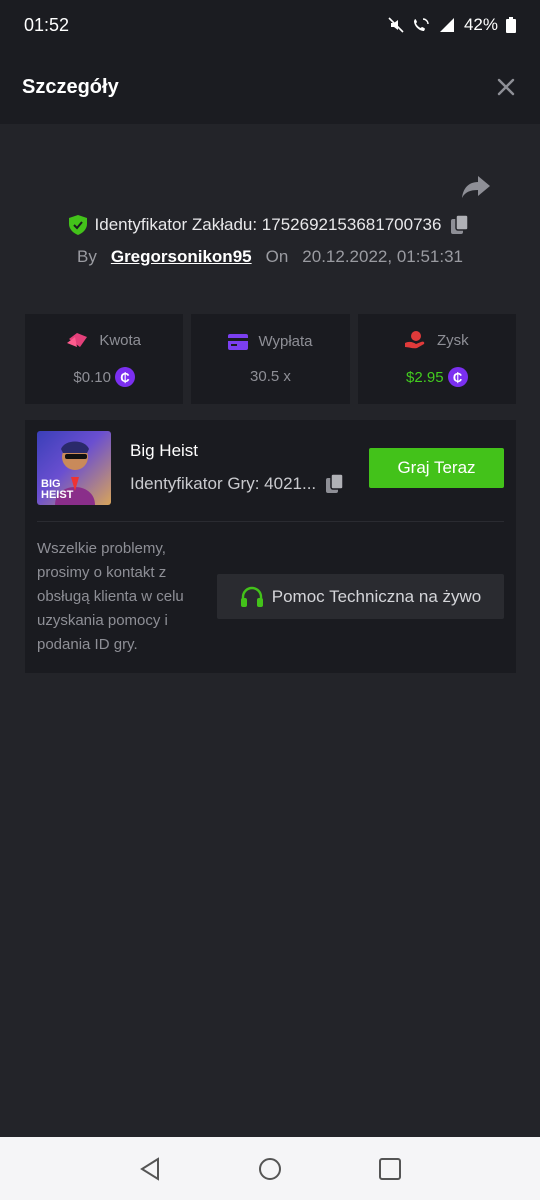  I want to click on game-thumb-title: BIG HEIST, so click(57, 489).